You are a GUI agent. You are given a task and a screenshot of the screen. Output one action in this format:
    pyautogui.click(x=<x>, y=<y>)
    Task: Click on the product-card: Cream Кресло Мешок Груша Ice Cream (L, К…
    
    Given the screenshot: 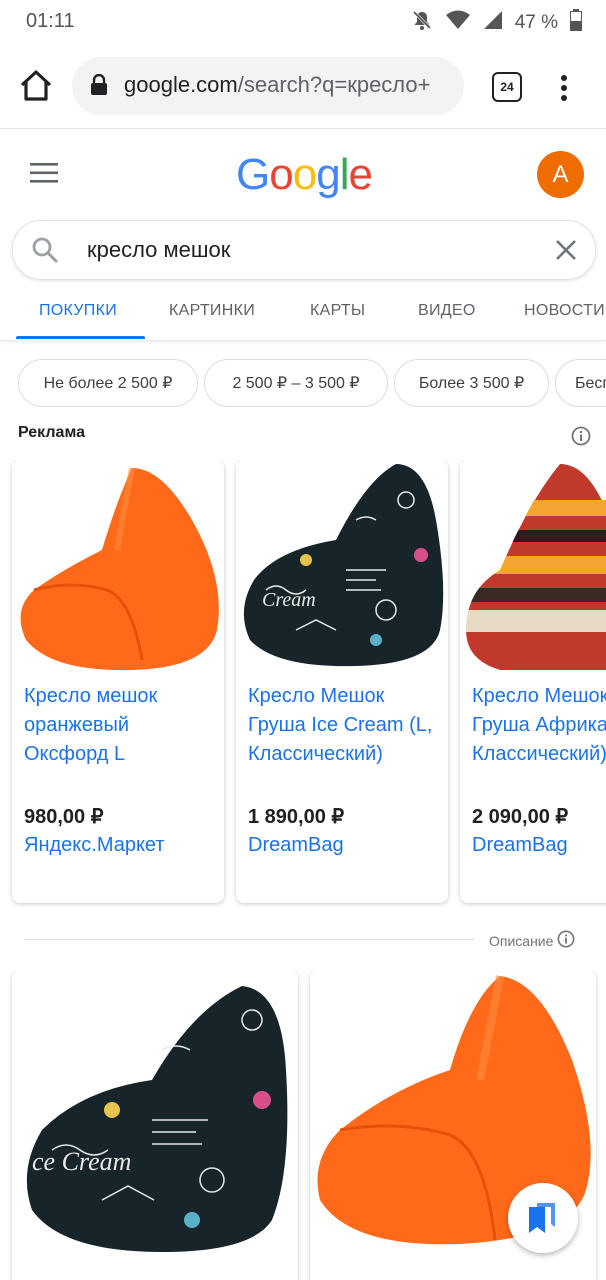 What is the action you would take?
    pyautogui.click(x=342, y=681)
    